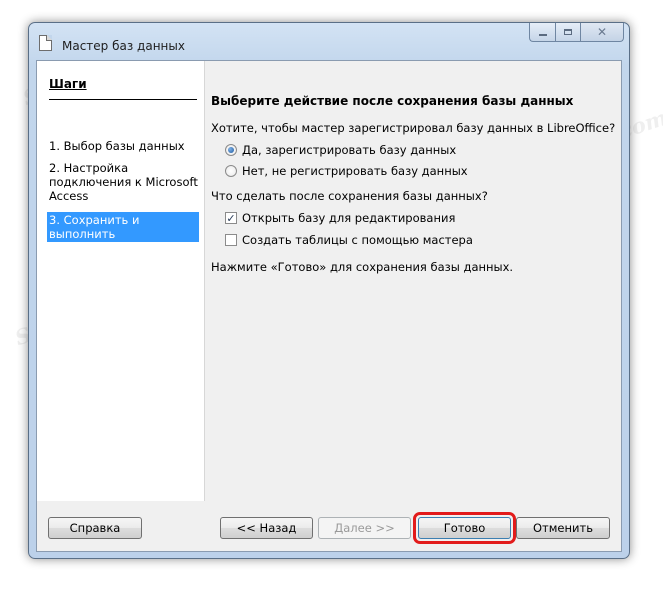 The width and height of the screenshot is (663, 592). I want to click on sidebar-step-select-database: 1. Выбор базы данных, so click(124, 146).